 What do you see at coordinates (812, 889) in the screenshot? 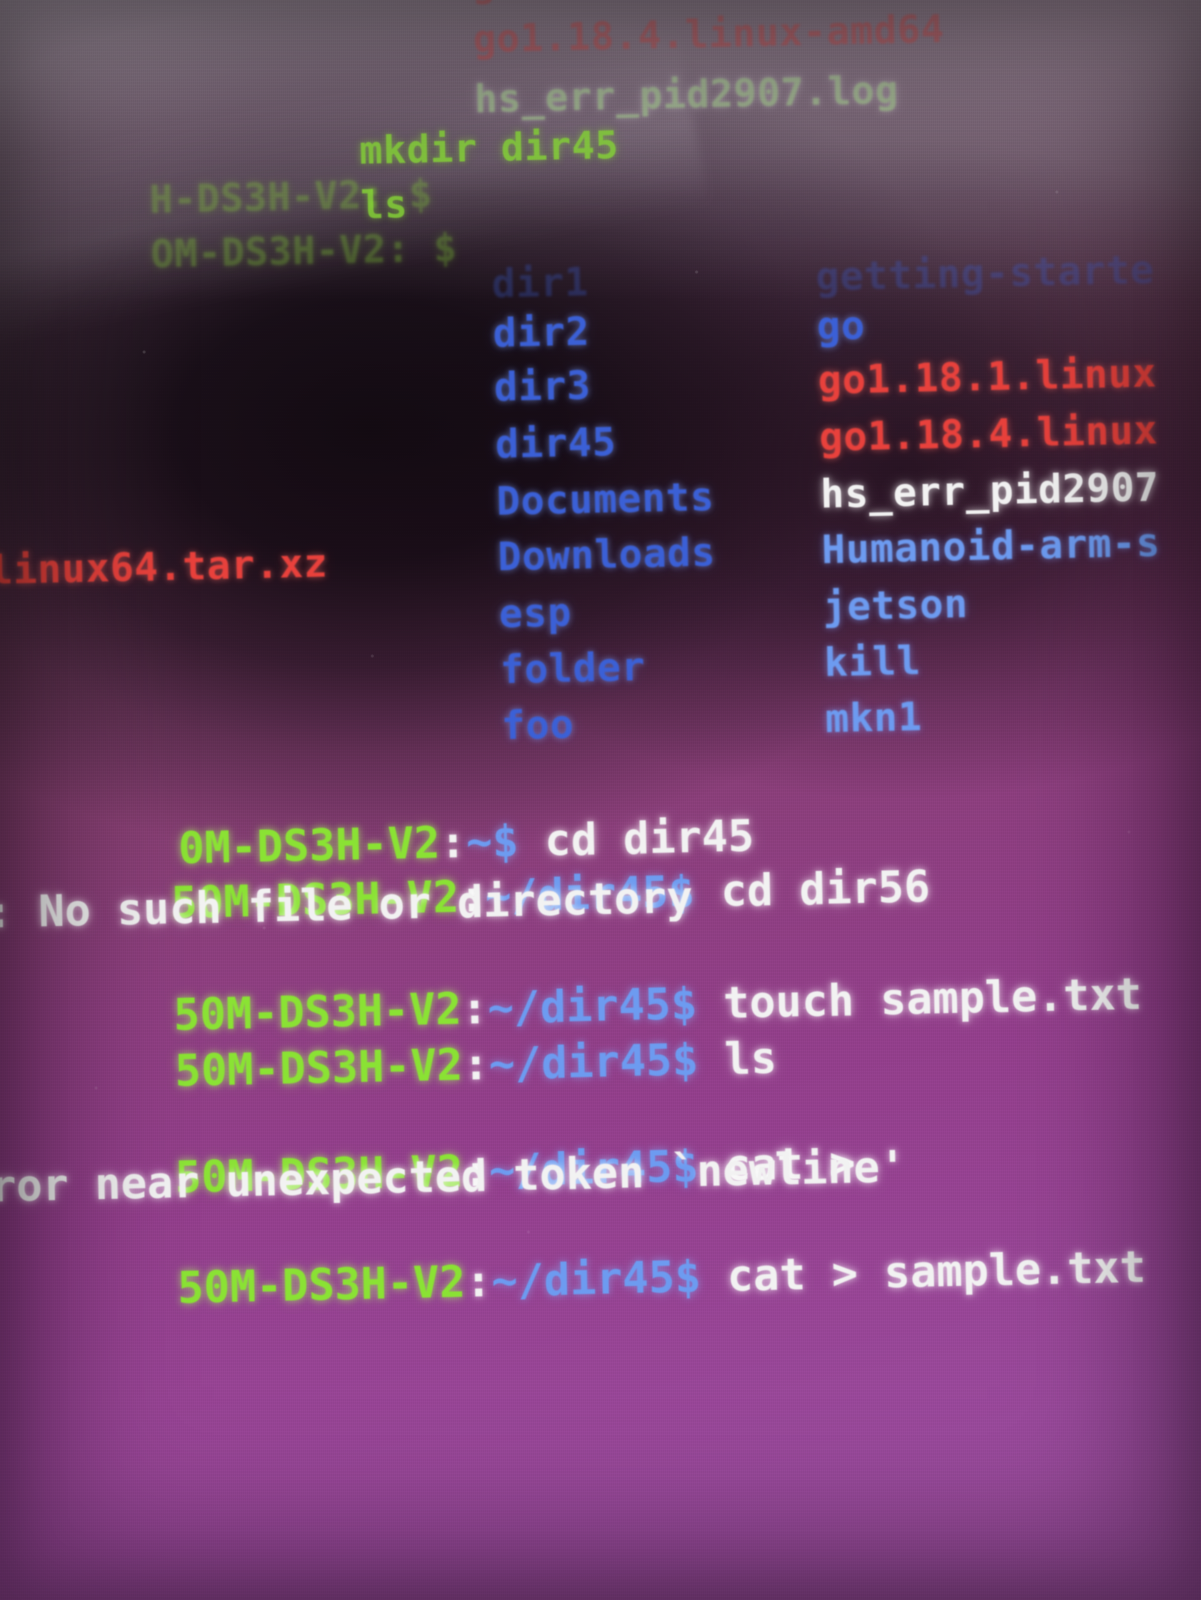
I see `prompt-command: cd dir56` at bounding box center [812, 889].